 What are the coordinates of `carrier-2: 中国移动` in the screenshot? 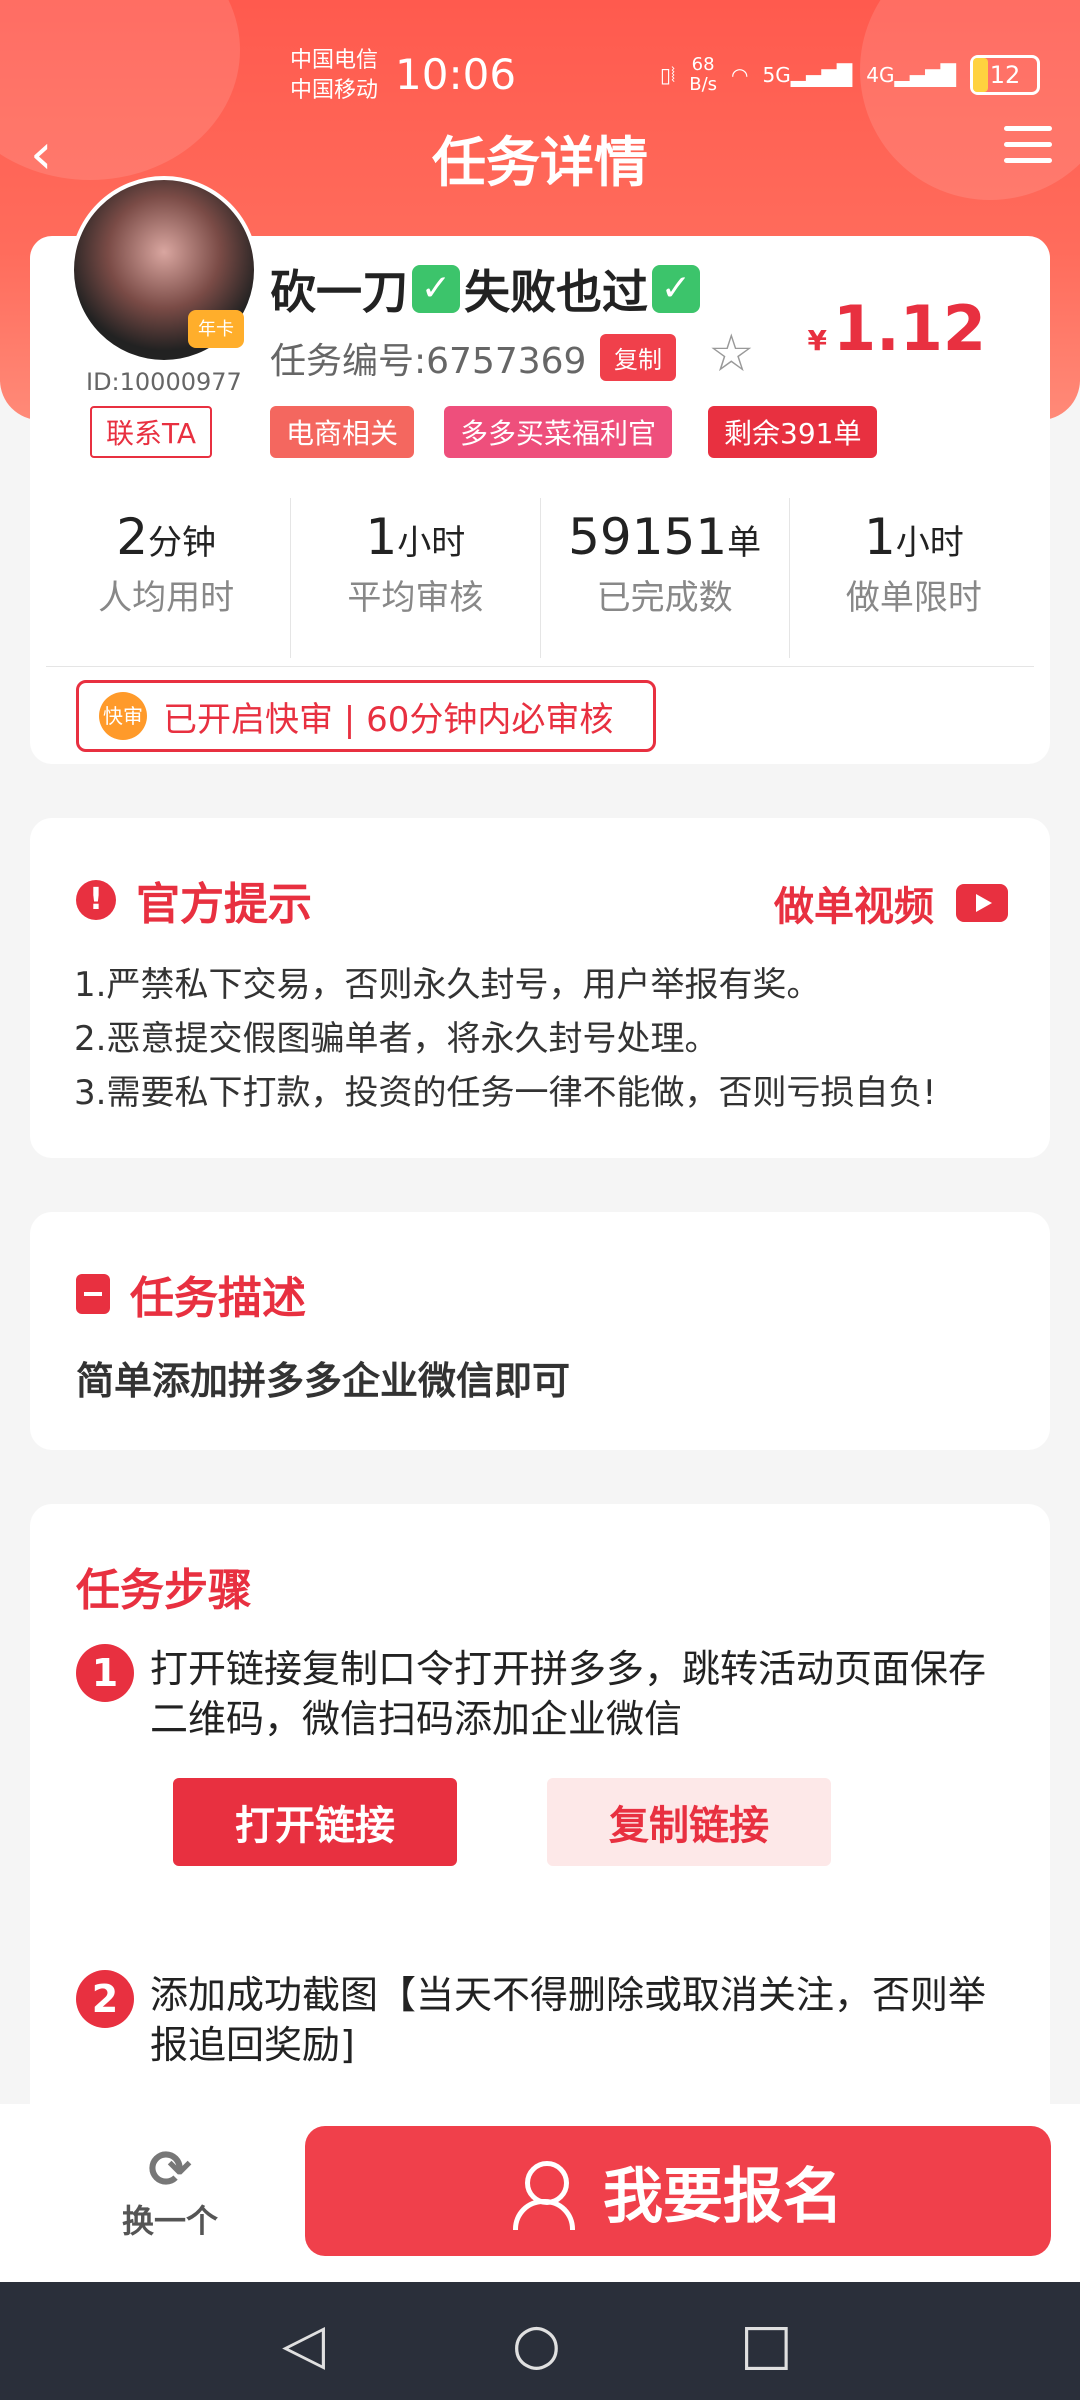 It's located at (334, 90).